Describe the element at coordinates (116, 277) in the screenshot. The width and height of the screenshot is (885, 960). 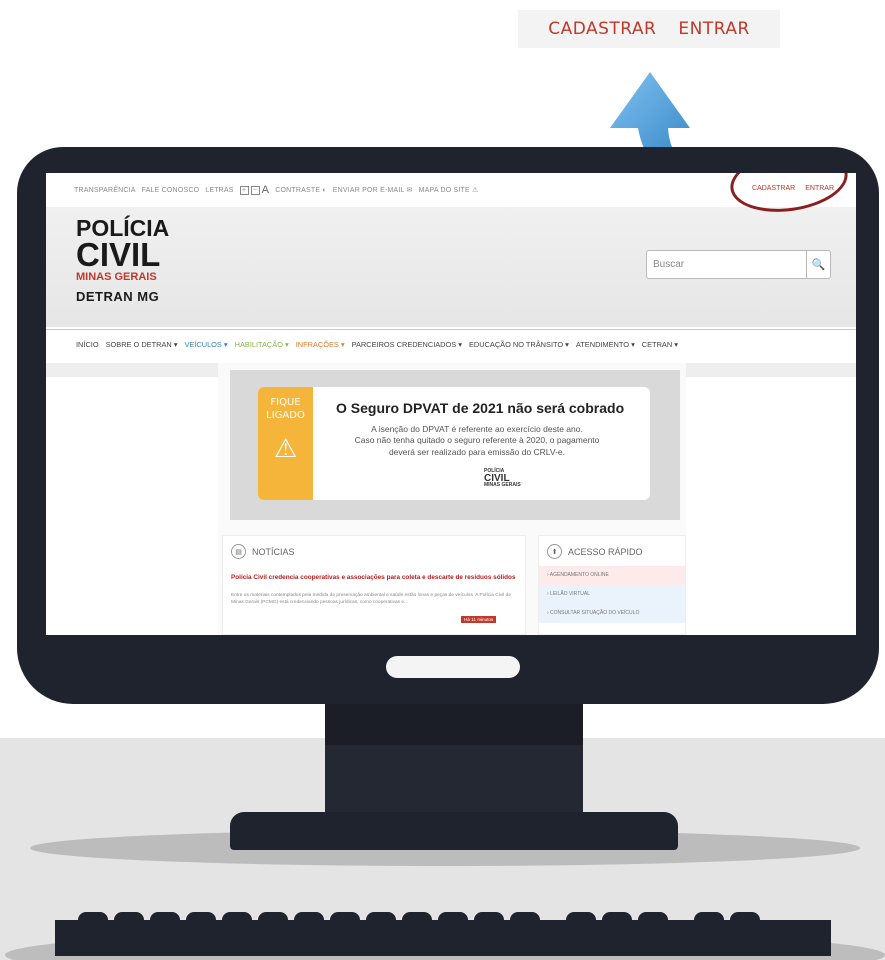
I see `logo-minas-gerais: MINAS GERAIS` at that location.